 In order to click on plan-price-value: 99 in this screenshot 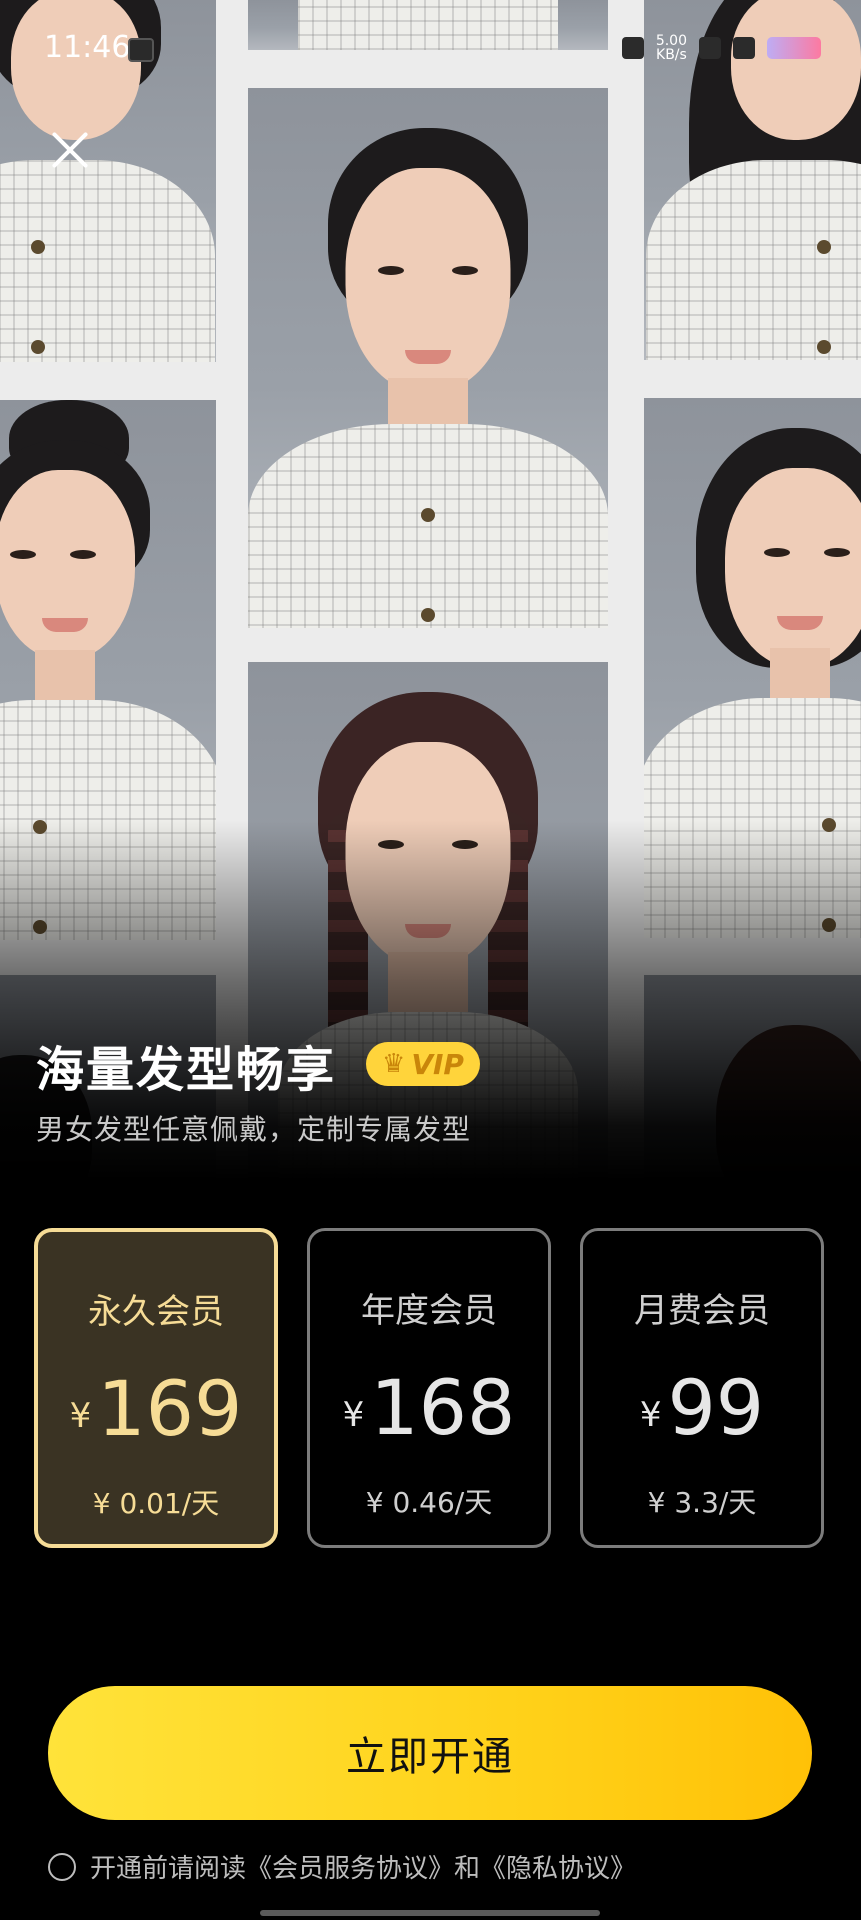, I will do `click(716, 1407)`.